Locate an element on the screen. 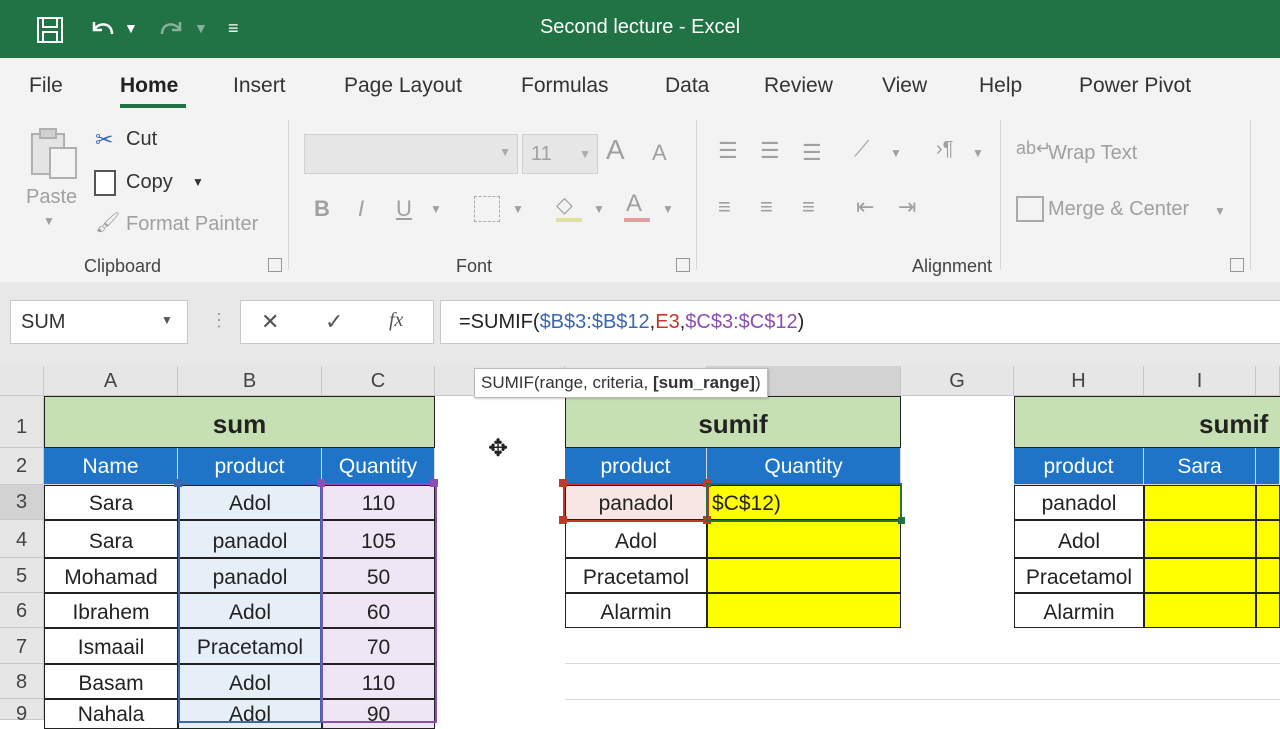 The height and width of the screenshot is (729, 1280). formula-input: =SUMIF($B$3:$B$12,E3,$C$3:$C$12) is located at coordinates (860, 322).